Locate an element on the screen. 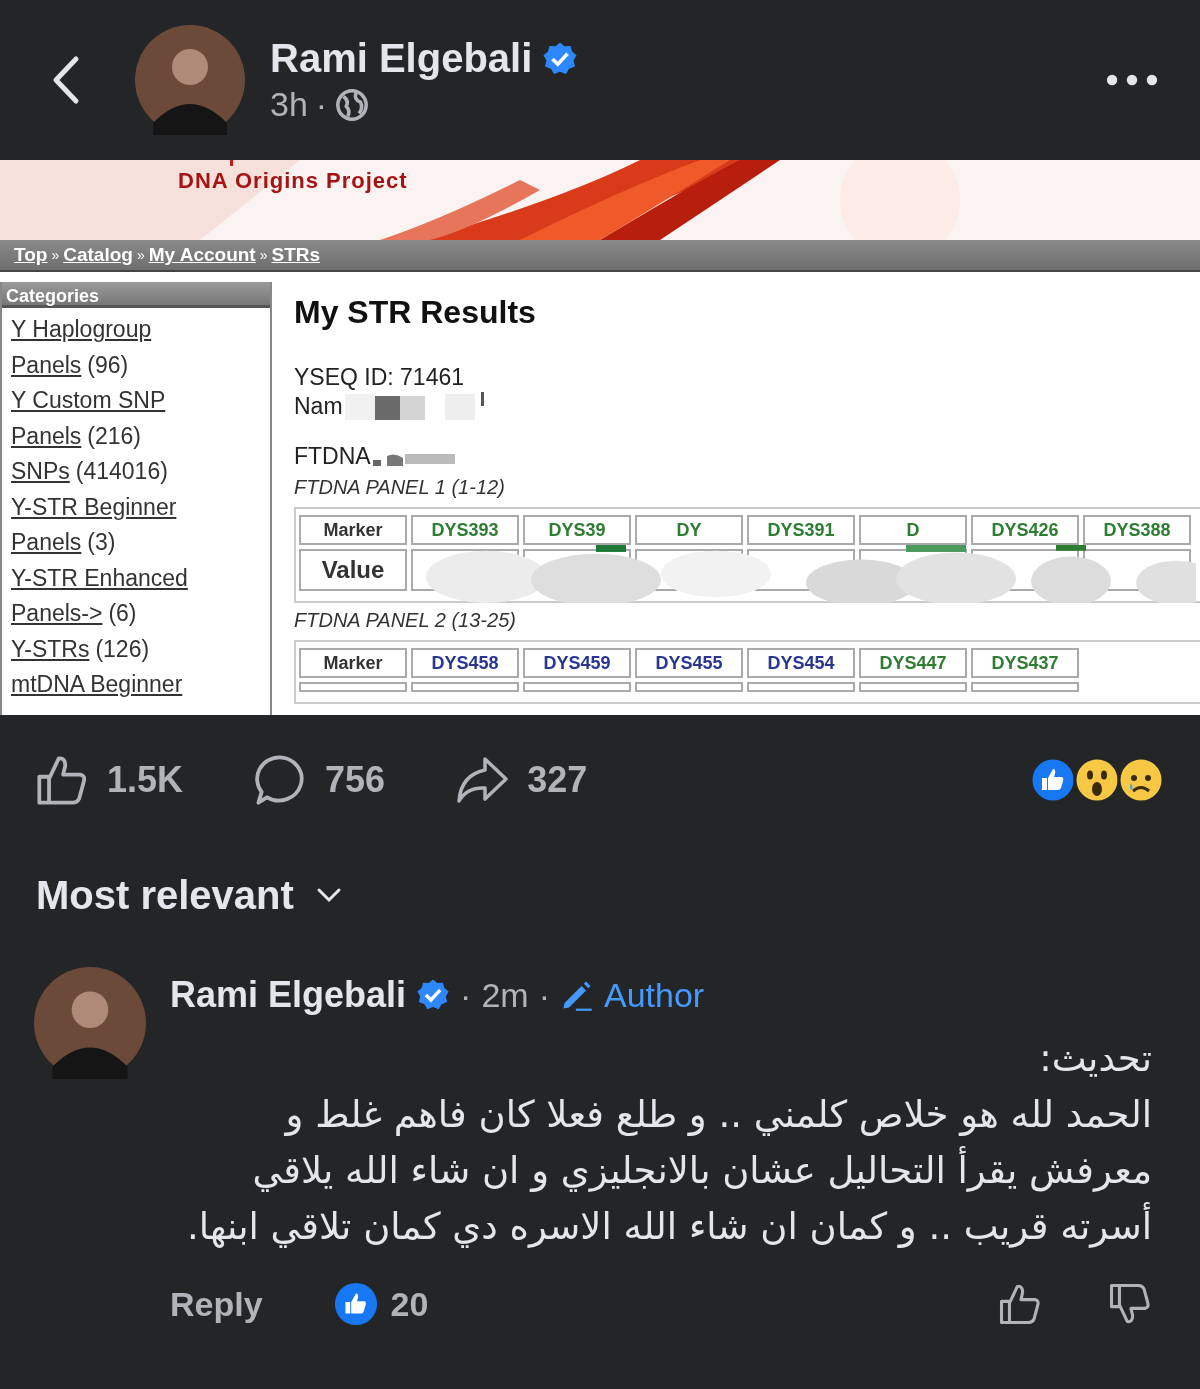 This screenshot has width=1200, height=1389. sort-dropdown: Most relevant is located at coordinates (165, 895).